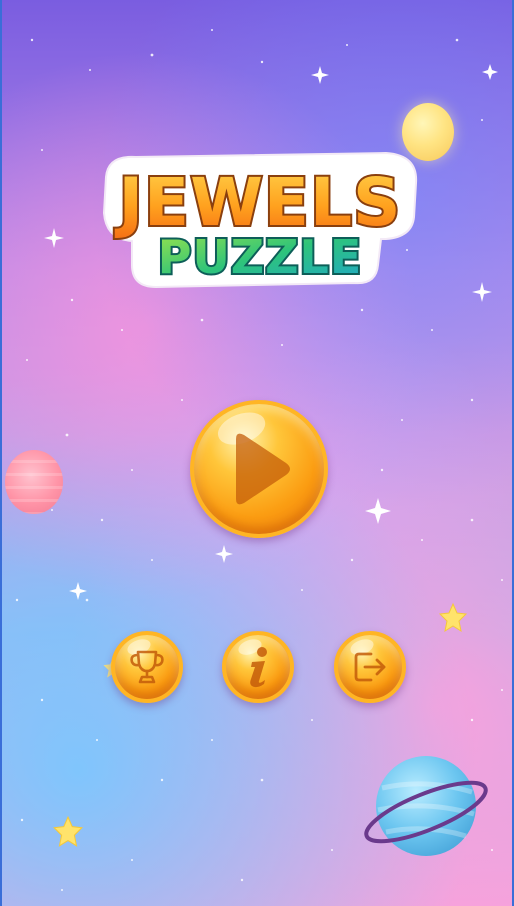 Image resolution: width=514 pixels, height=906 pixels. Describe the element at coordinates (34, 482) in the screenshot. I see `pink-planet` at that location.